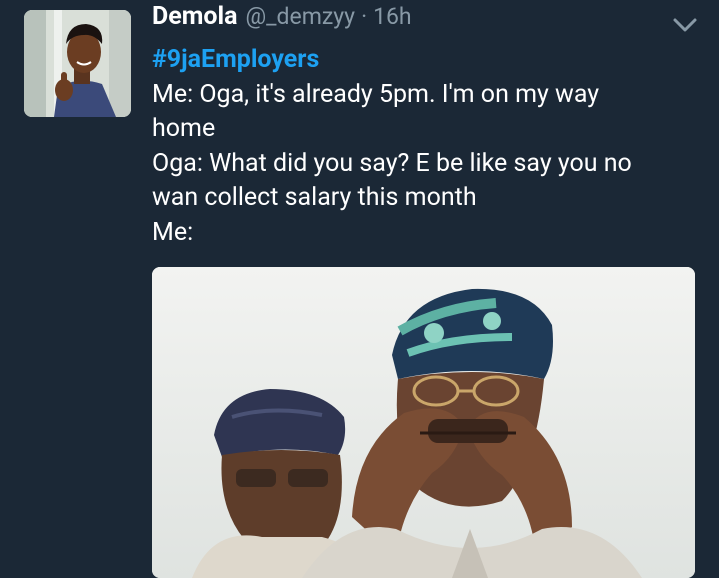 The image size is (719, 578). Describe the element at coordinates (184, 128) in the screenshot. I see `tweet-text-line: home` at that location.